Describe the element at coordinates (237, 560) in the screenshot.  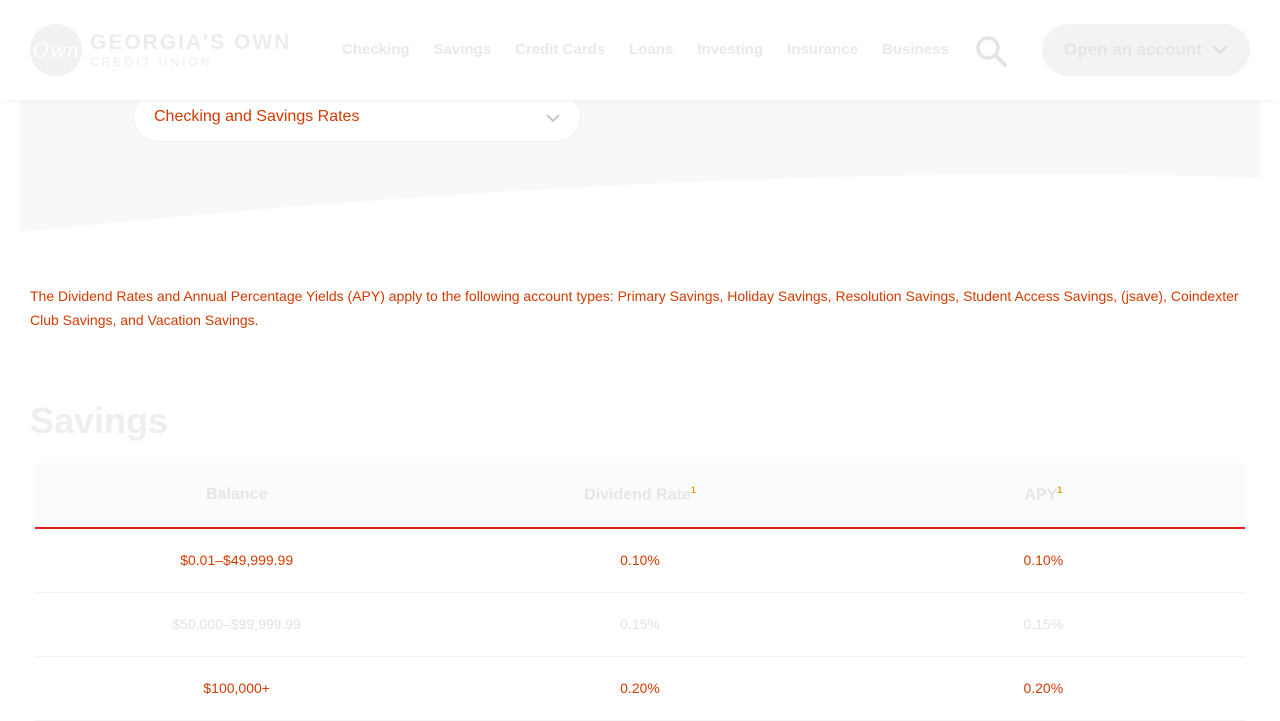
I see `balance-cell: $0.01–$49,999.99` at that location.